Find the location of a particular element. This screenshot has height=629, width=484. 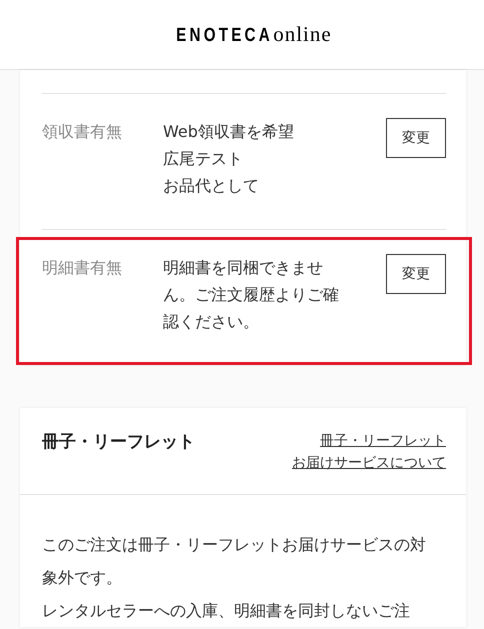

field-value: お品代として is located at coordinates (211, 186).